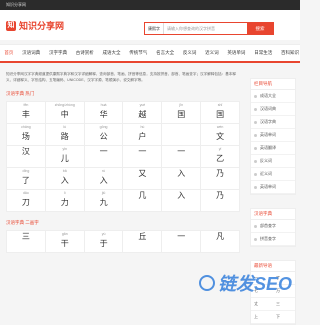  I want to click on char-hanzi: 丰, so click(25, 114).